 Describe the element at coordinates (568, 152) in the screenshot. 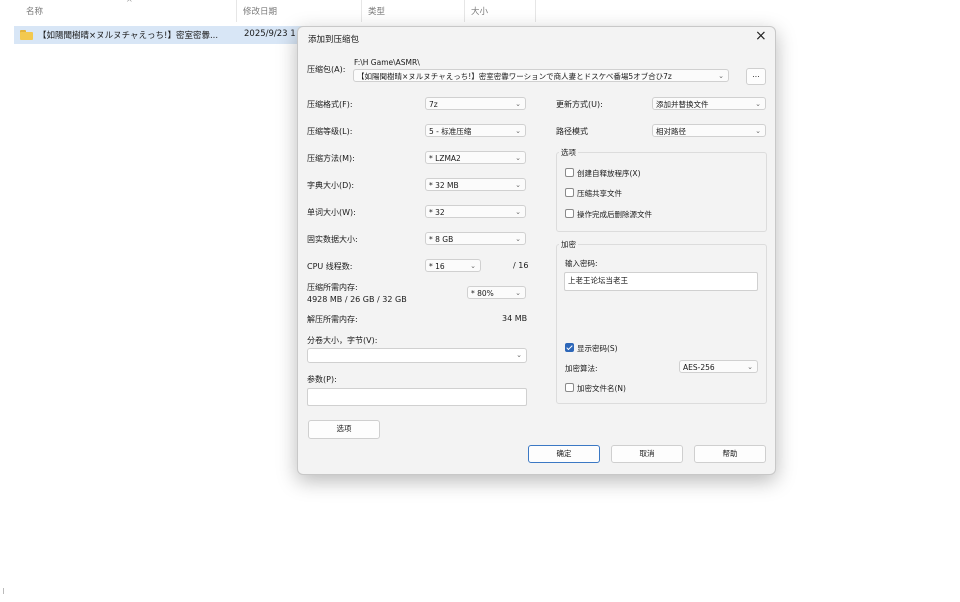

I see `options-group-title: 选项` at that location.